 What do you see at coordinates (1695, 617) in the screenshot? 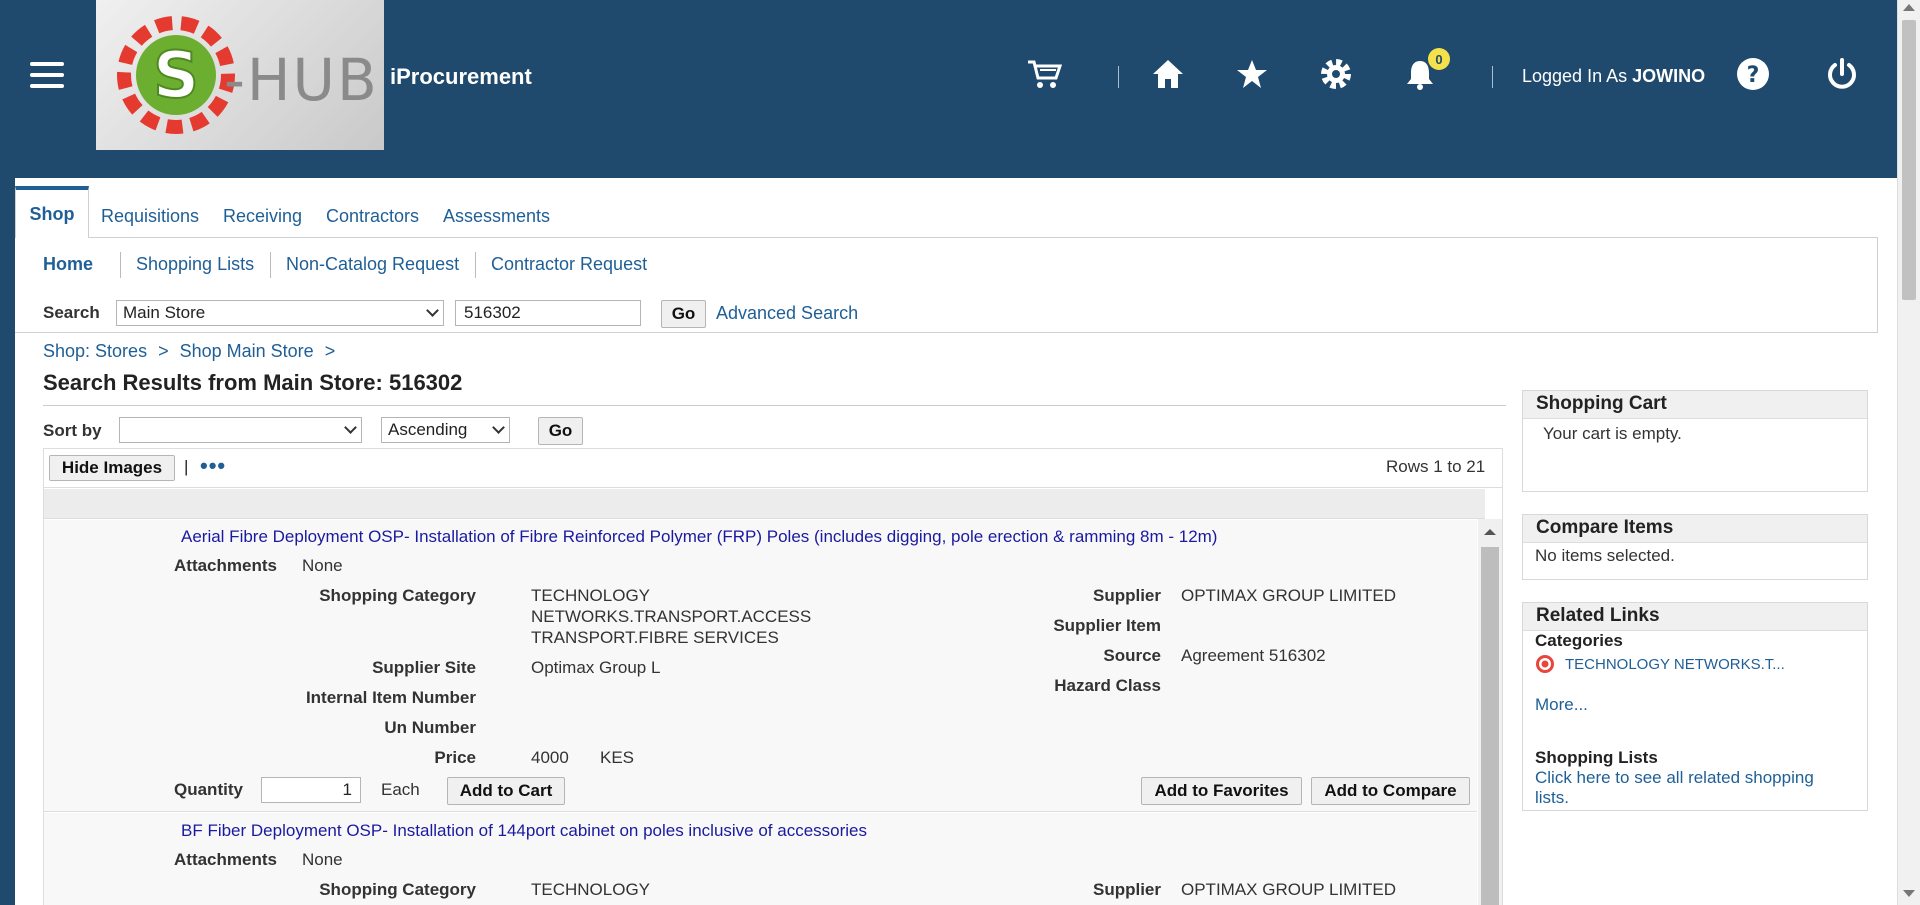
I see `related-links-title: Related Links` at bounding box center [1695, 617].